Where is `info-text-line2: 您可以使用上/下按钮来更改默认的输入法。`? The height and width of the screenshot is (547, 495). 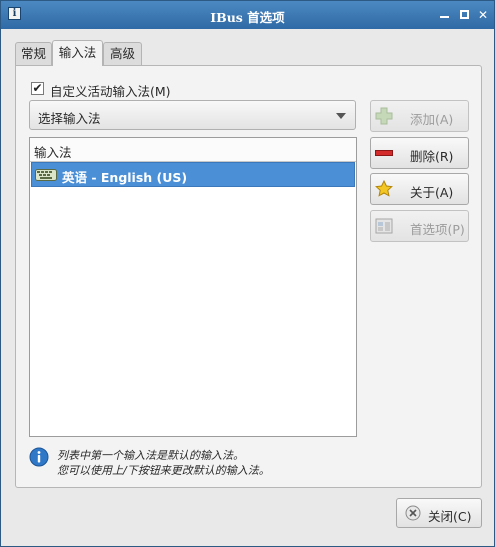 info-text-line2: 您可以使用上/下按钮来更改默认的输入法。 is located at coordinates (163, 470).